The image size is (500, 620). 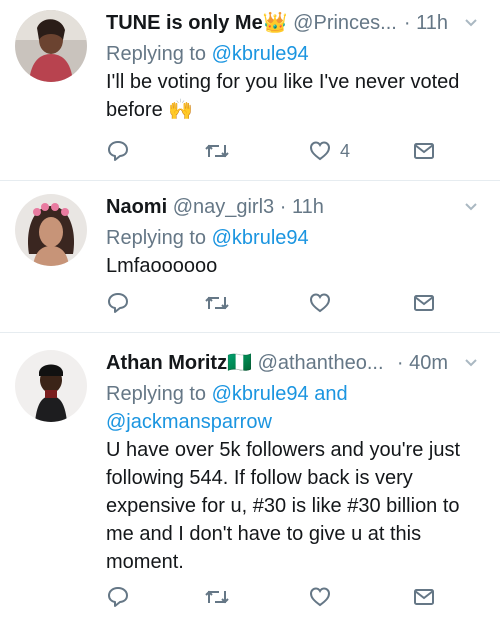 What do you see at coordinates (136, 207) in the screenshot?
I see `display-name: Naomi` at bounding box center [136, 207].